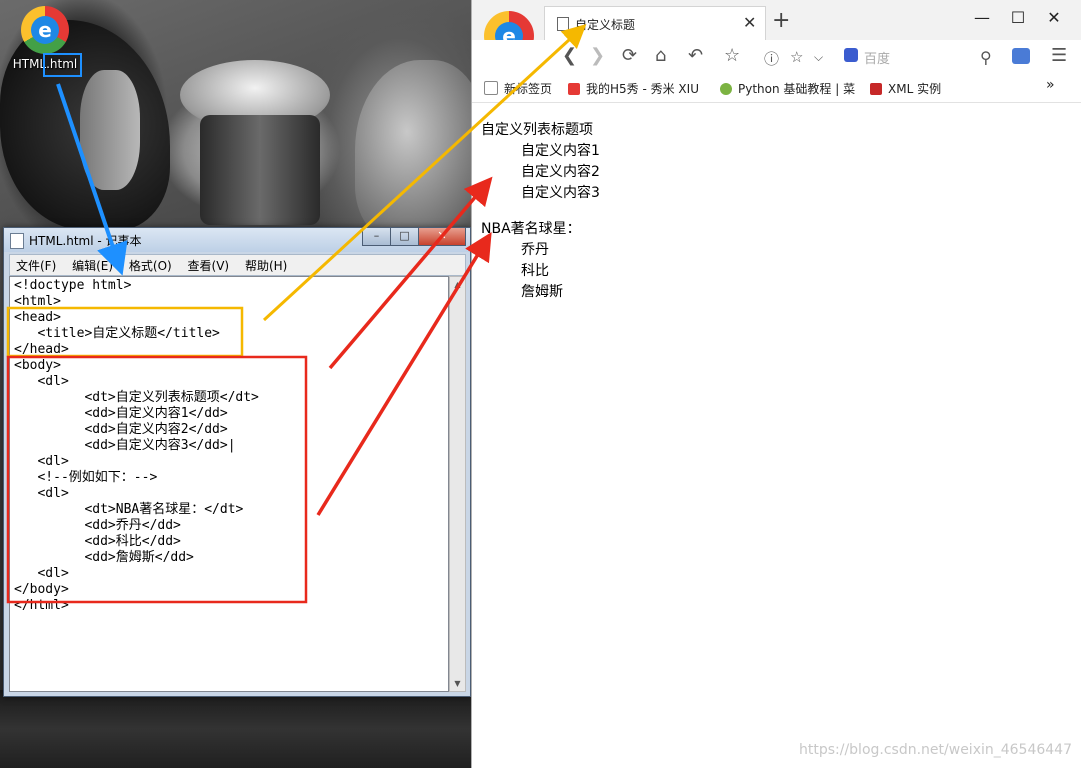 The height and width of the screenshot is (768, 1081). I want to click on list-item: 詹姆斯, so click(542, 292).